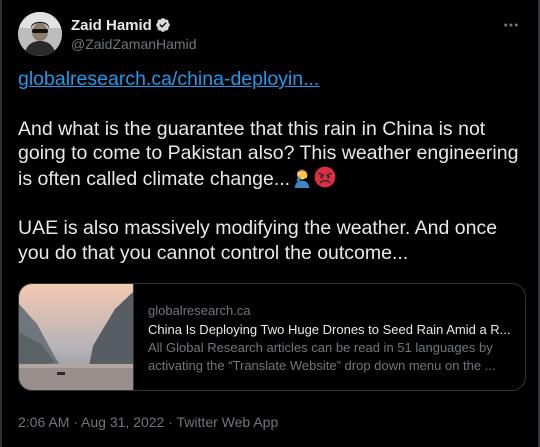  I want to click on author-names: Zaid Hamid @ZaidZamanHamid, so click(133, 34).